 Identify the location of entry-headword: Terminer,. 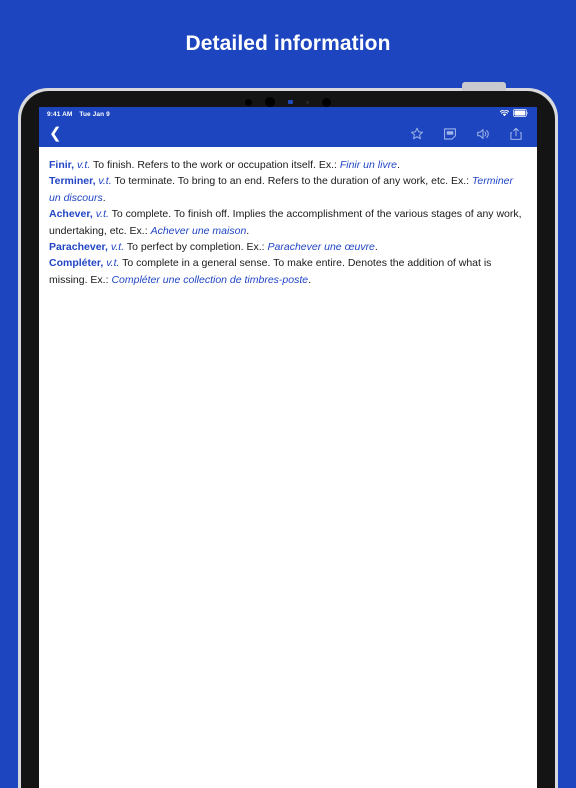
(72, 181).